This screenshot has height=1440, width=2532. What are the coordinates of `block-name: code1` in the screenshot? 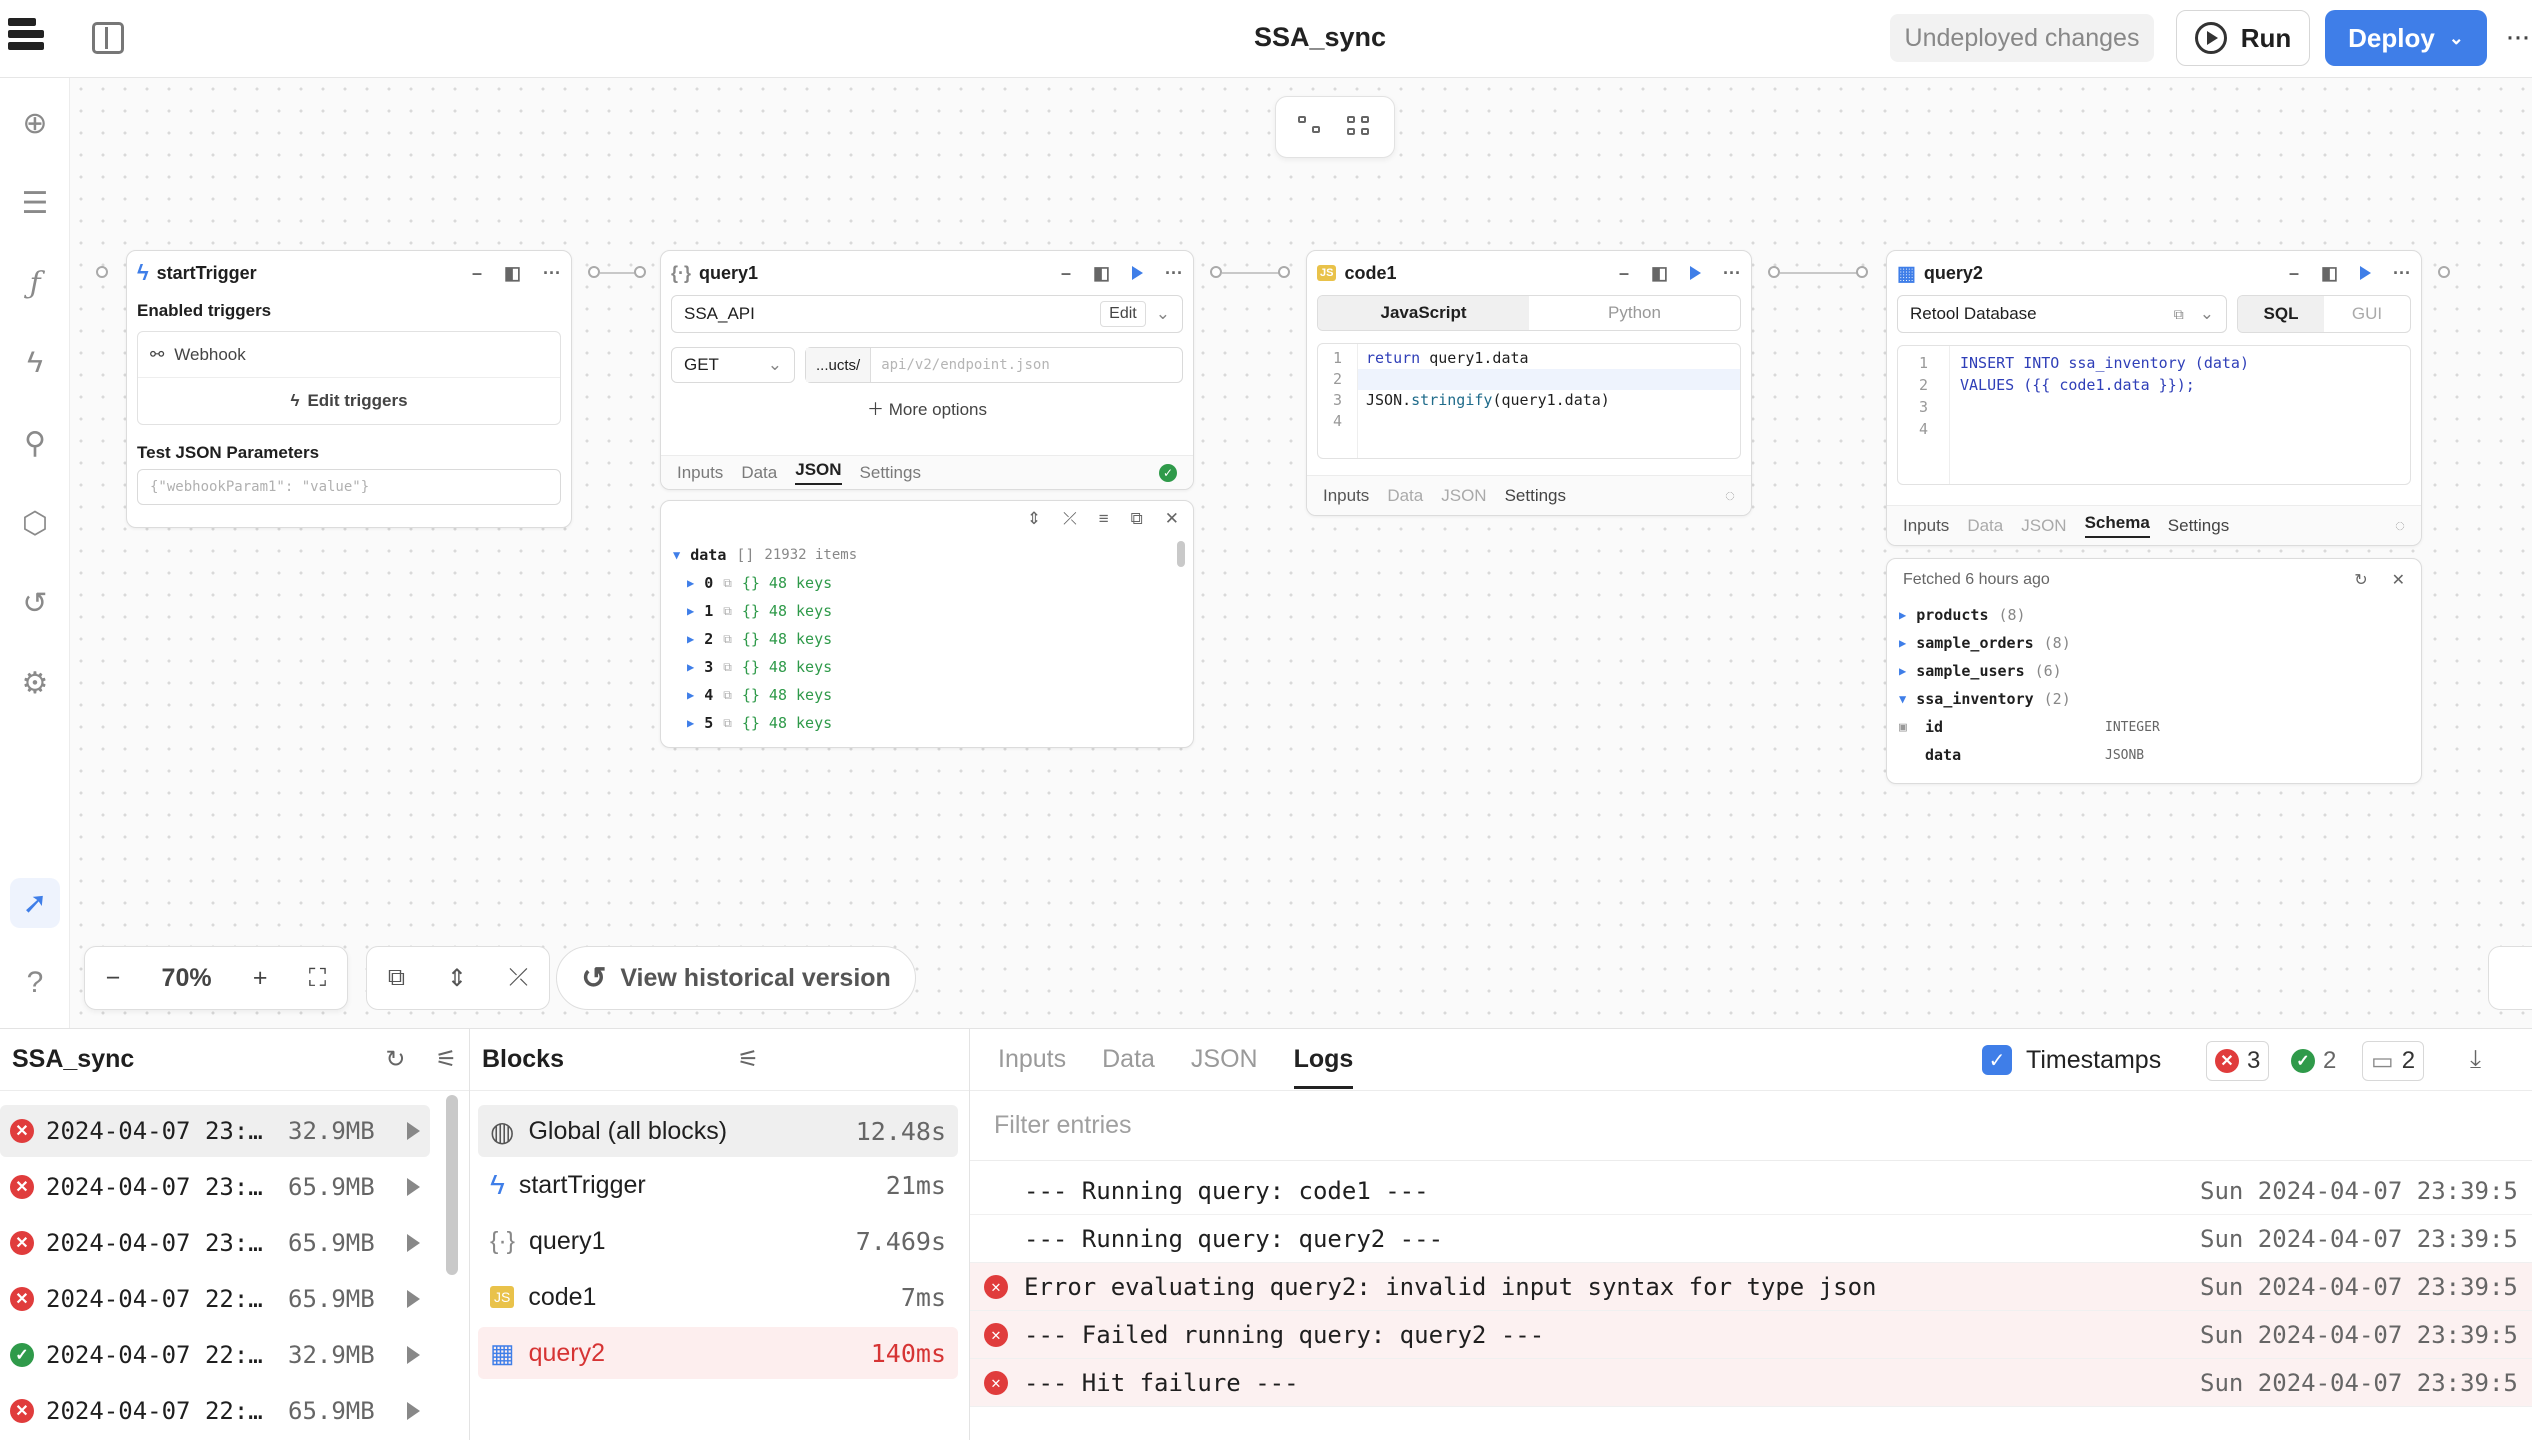 It's located at (1370, 273).